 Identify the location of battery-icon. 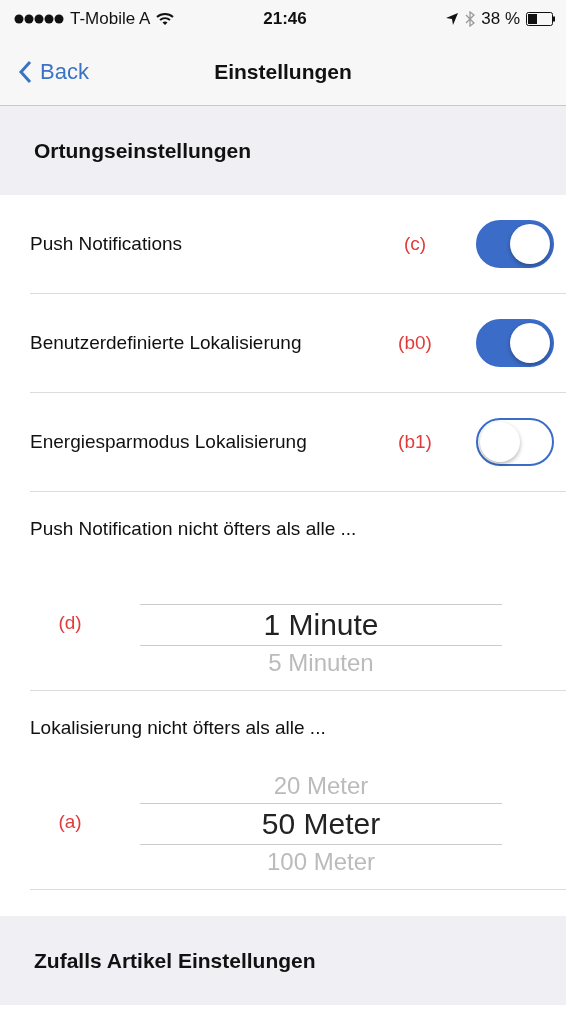
(541, 19).